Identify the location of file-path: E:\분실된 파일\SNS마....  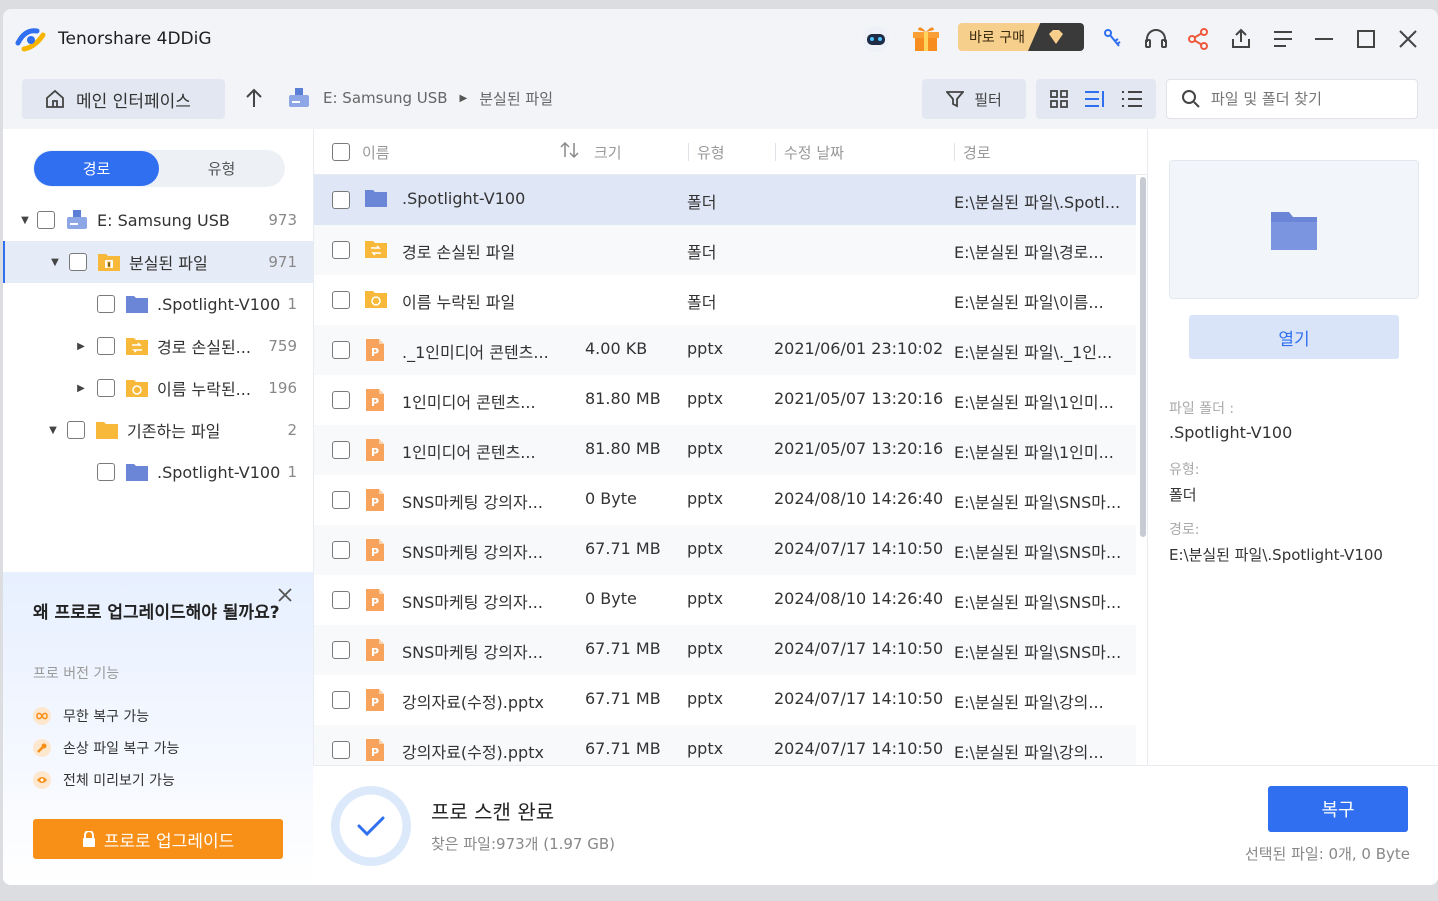
(1038, 602).